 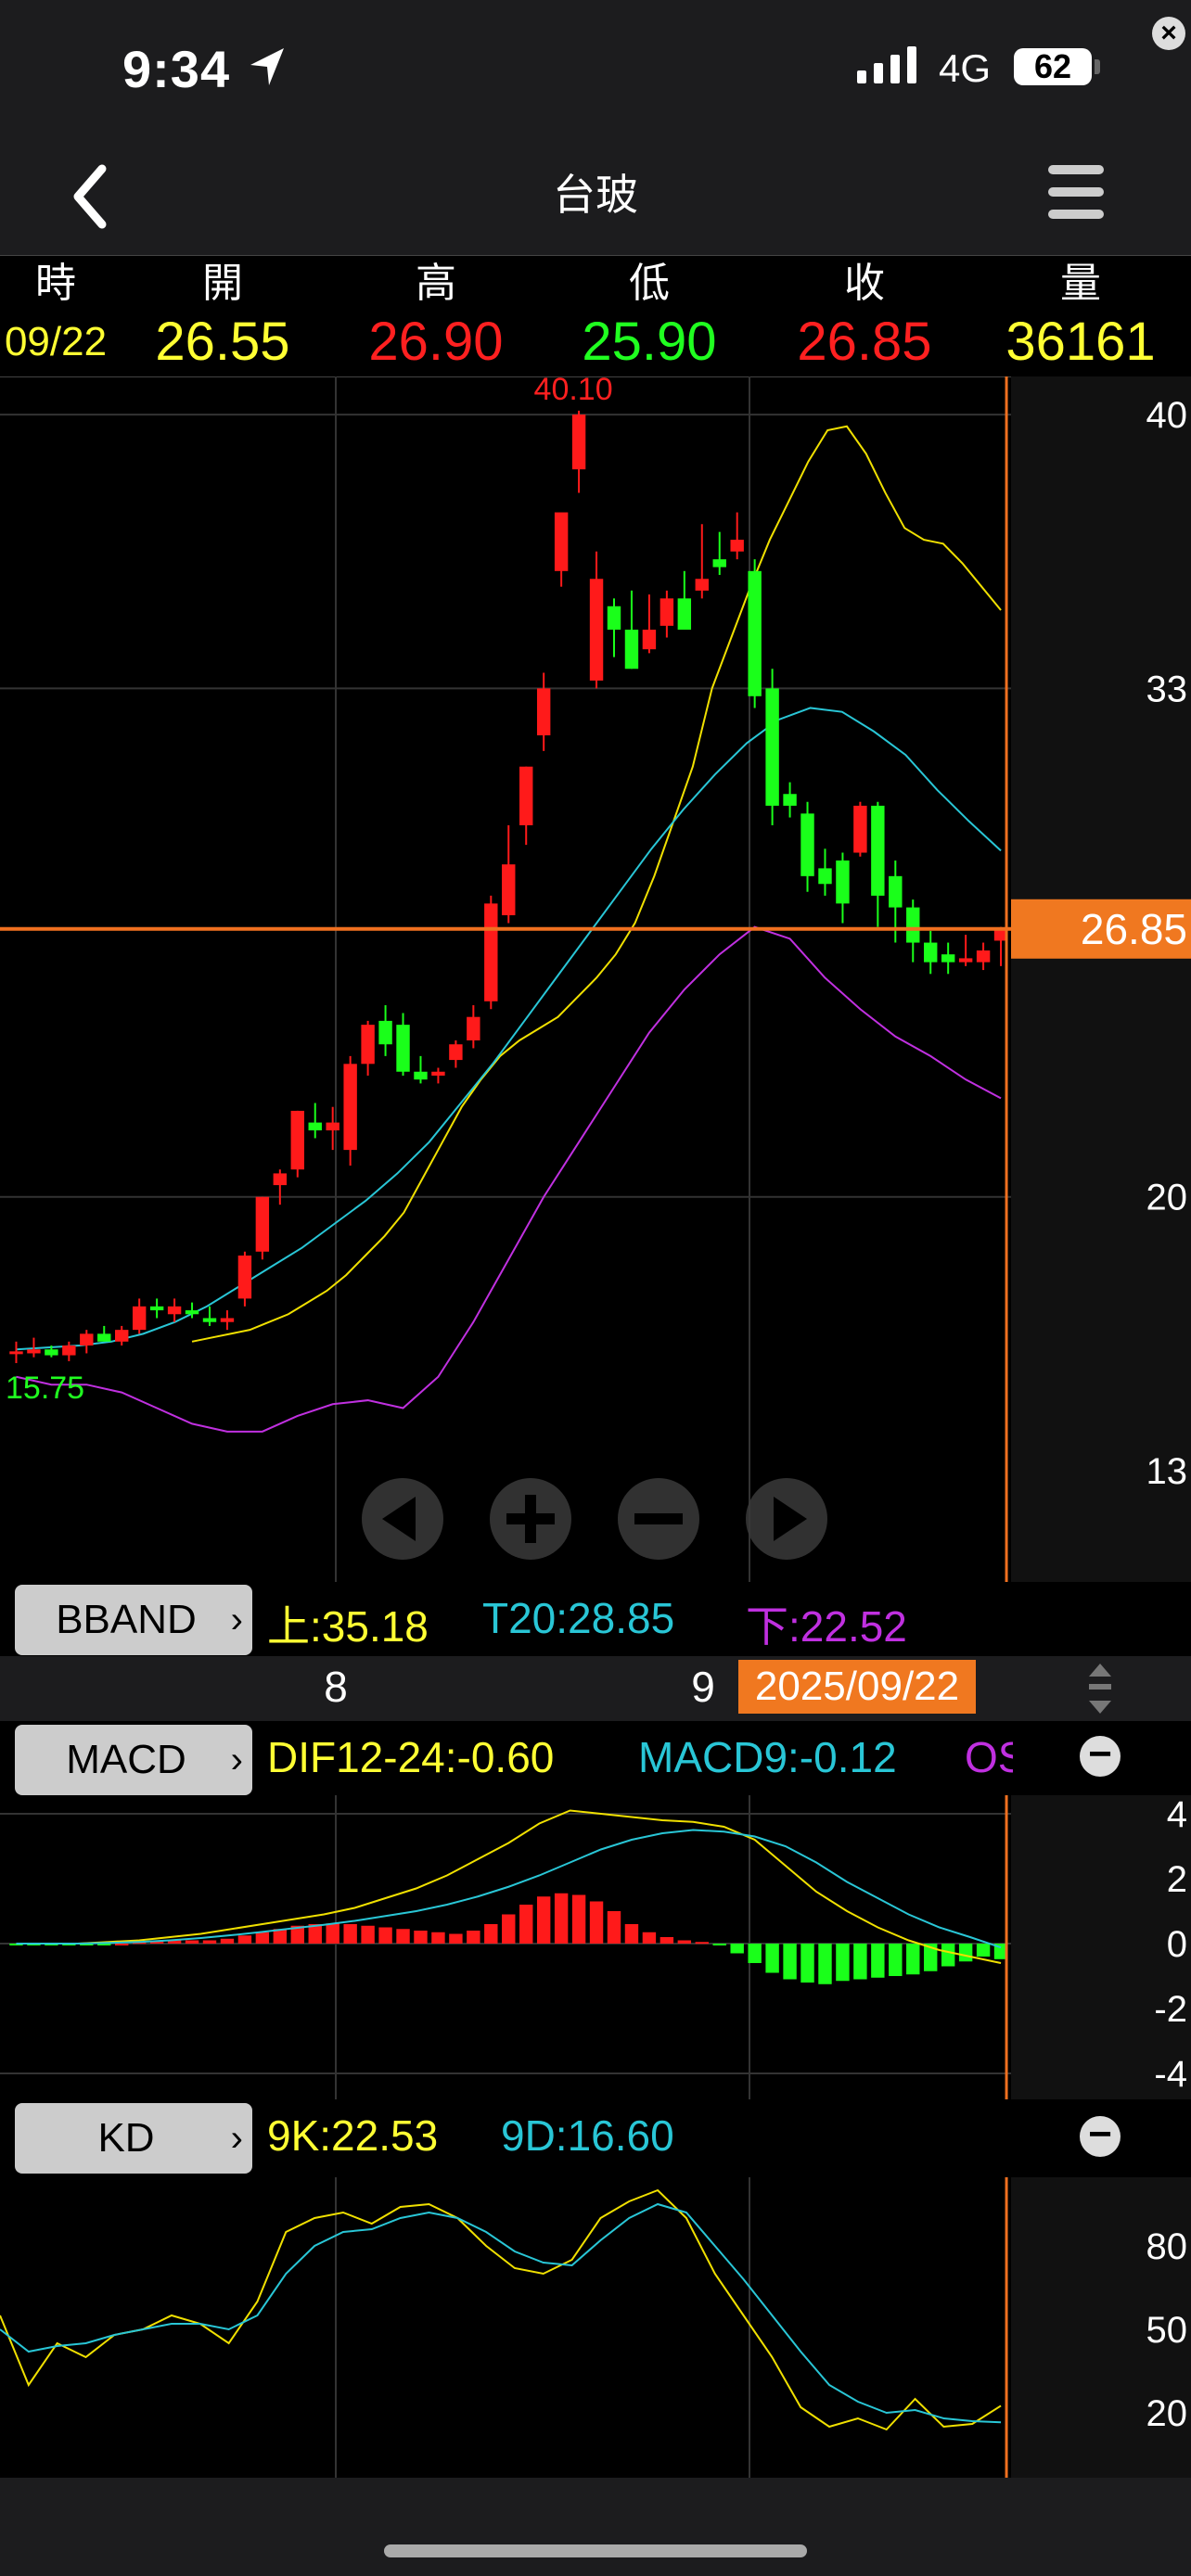 What do you see at coordinates (1167, 2246) in the screenshot?
I see `kd-axis-label: 80` at bounding box center [1167, 2246].